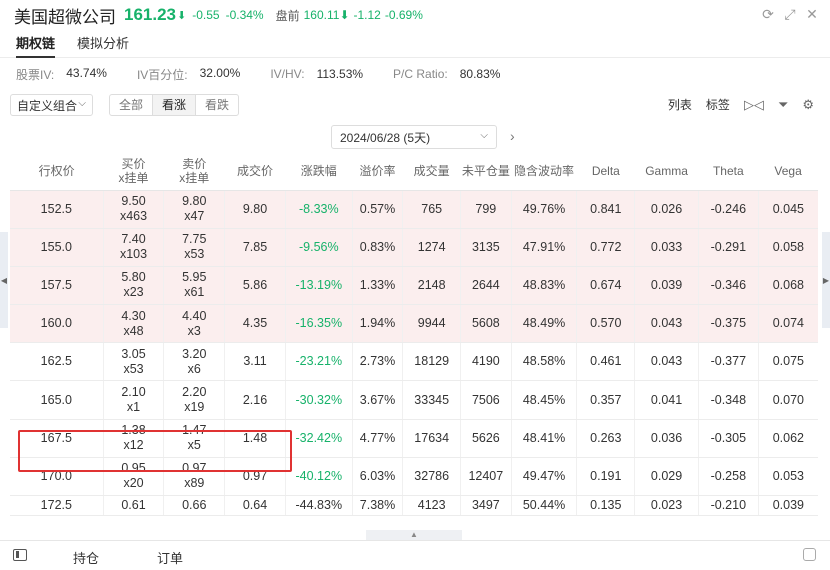 The height and width of the screenshot is (570, 830). I want to click on column-header: 买价 x挂单, so click(133, 172).